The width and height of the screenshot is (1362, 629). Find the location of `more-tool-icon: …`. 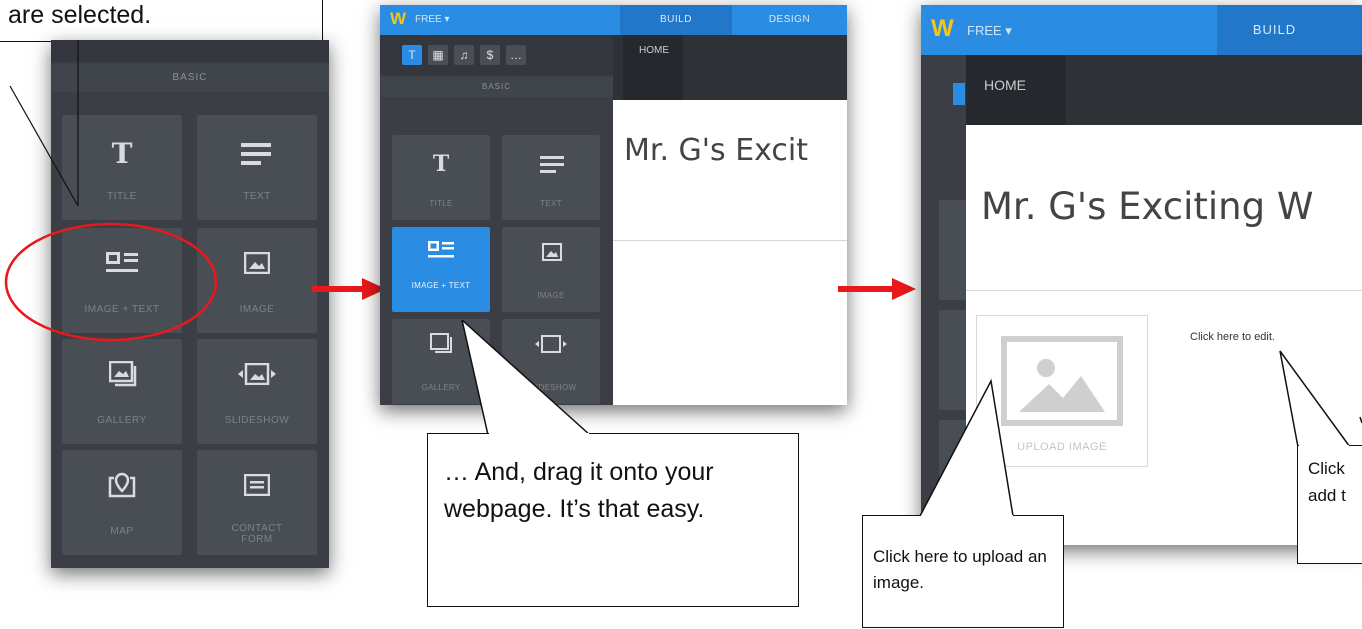

more-tool-icon: … is located at coordinates (516, 55).